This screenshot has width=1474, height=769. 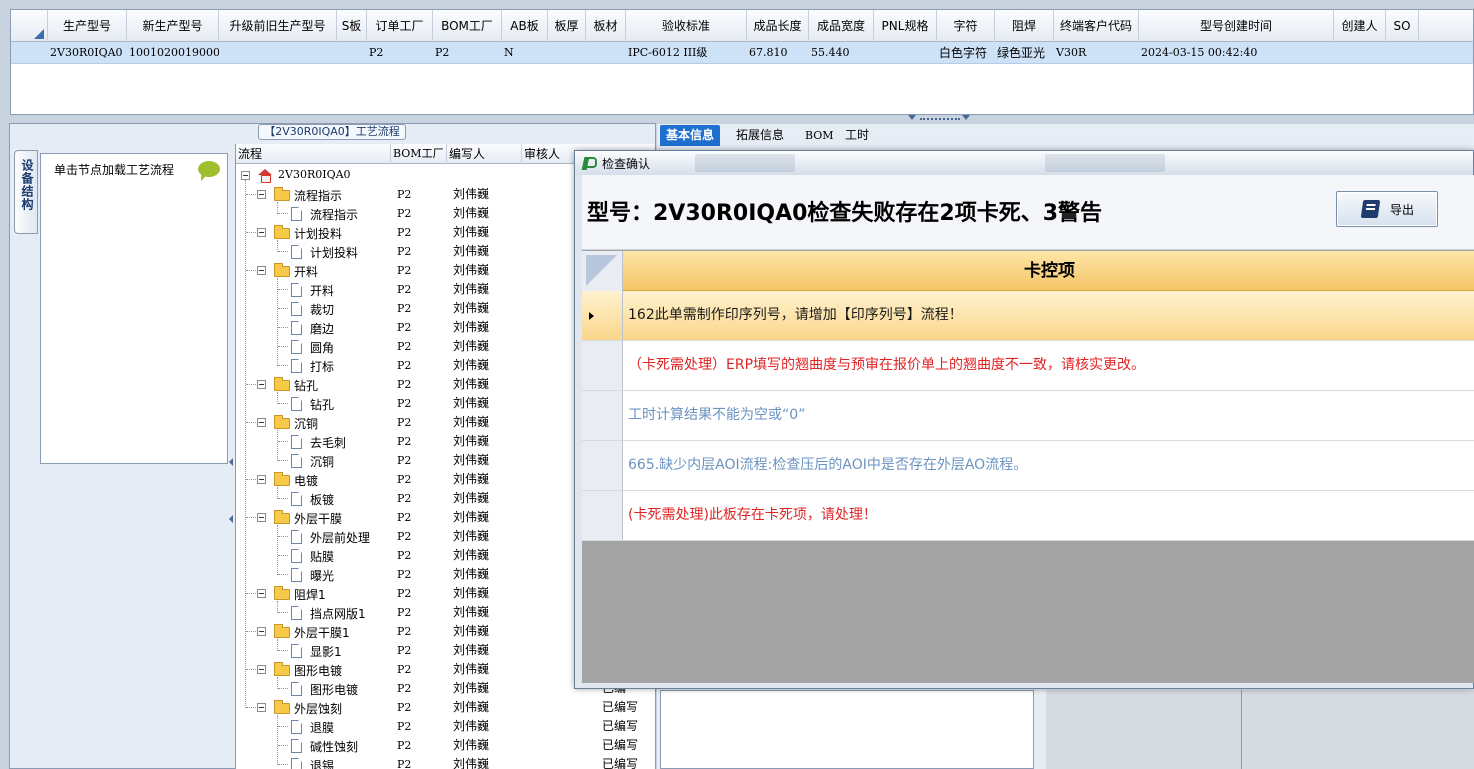 What do you see at coordinates (173, 53) in the screenshot?
I see `table-cell: 10010200190005` at bounding box center [173, 53].